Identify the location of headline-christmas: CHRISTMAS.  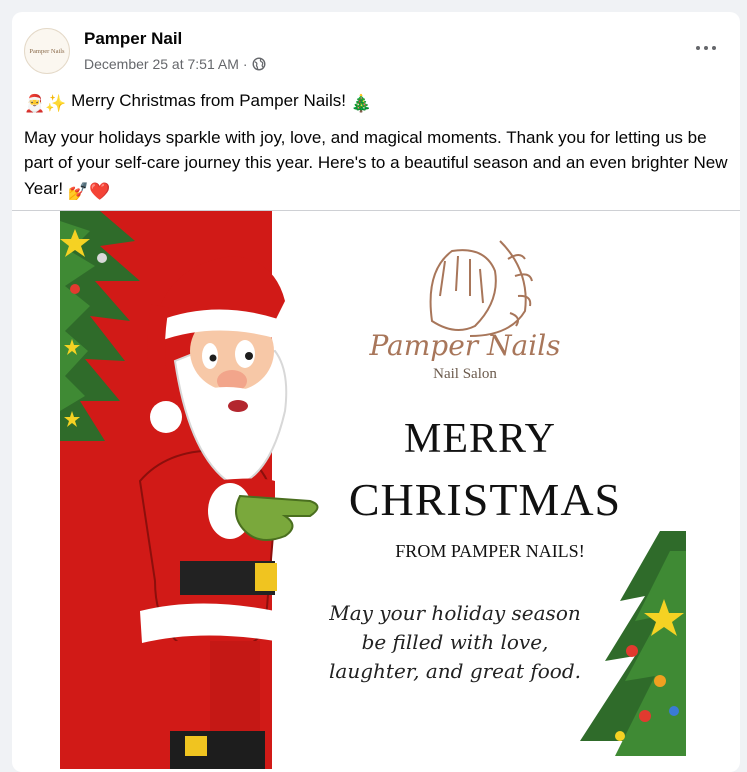
(485, 499).